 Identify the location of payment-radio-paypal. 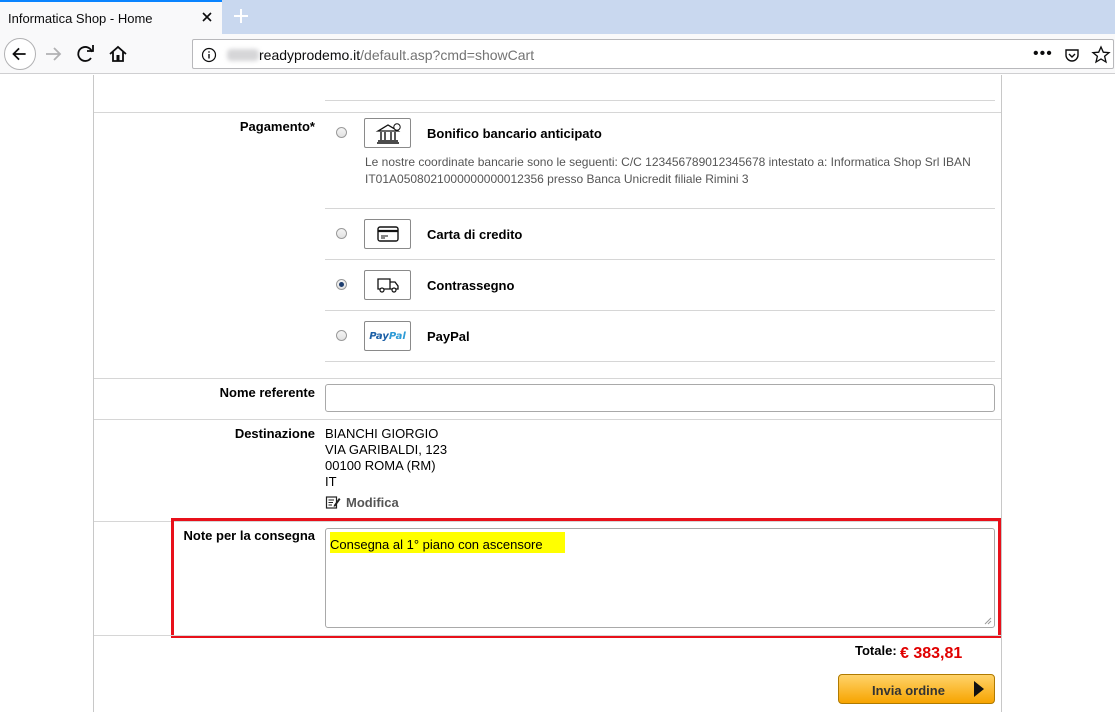
(341, 335).